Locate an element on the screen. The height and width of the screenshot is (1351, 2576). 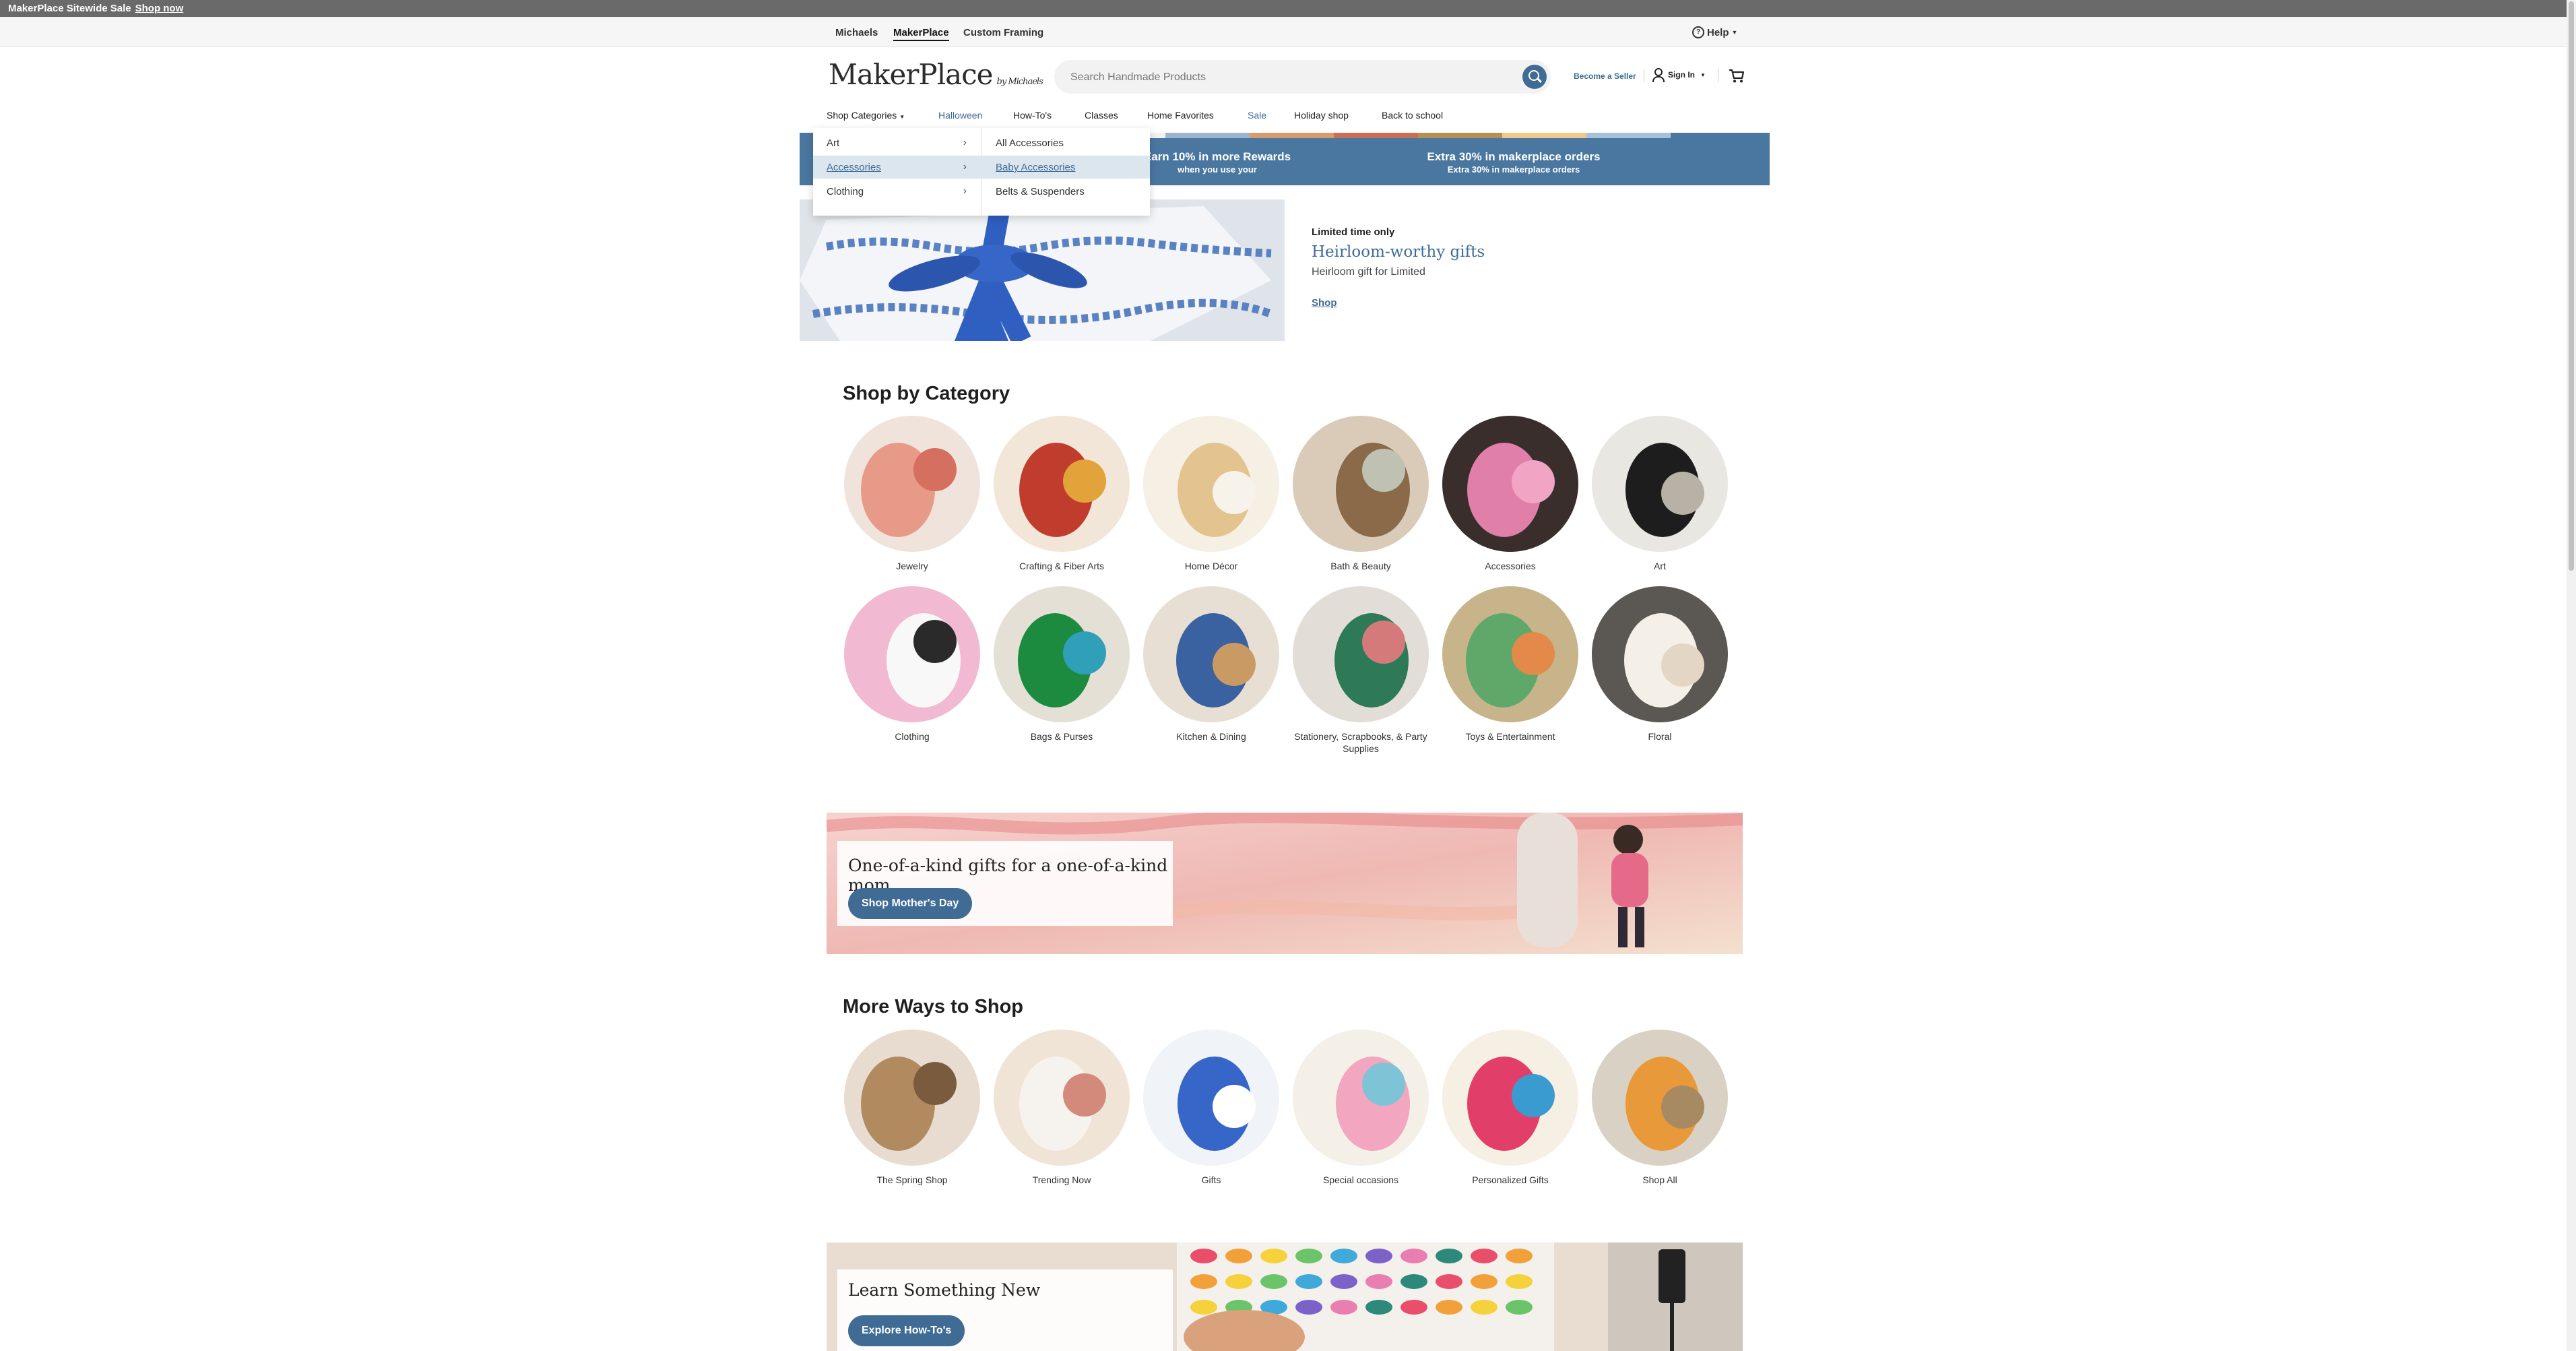
more-ways-special-occasions: Special occasions is located at coordinates (1361, 1108).